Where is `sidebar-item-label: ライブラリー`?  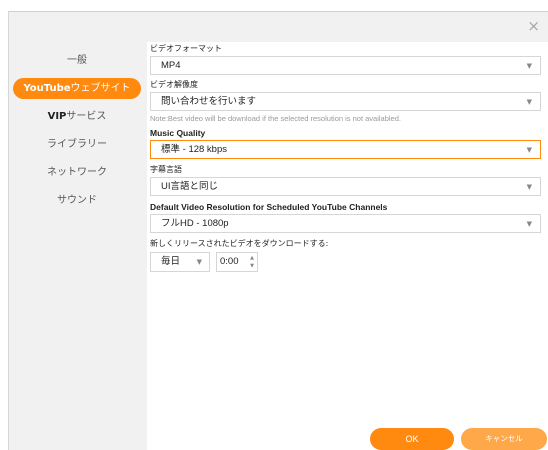
sidebar-item-label: ライブラリー is located at coordinates (77, 144).